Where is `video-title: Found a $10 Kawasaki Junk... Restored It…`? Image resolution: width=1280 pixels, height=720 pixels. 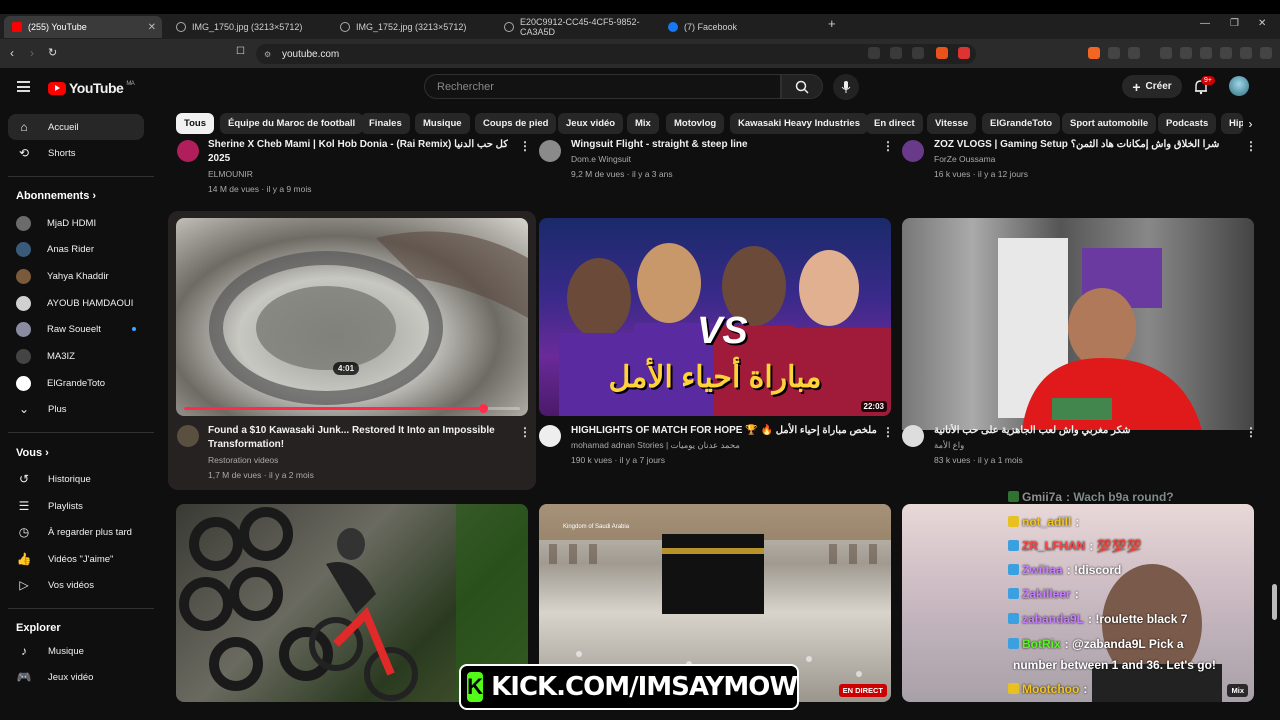 video-title: Found a $10 Kawasaki Junk... Restored It… is located at coordinates (351, 431).